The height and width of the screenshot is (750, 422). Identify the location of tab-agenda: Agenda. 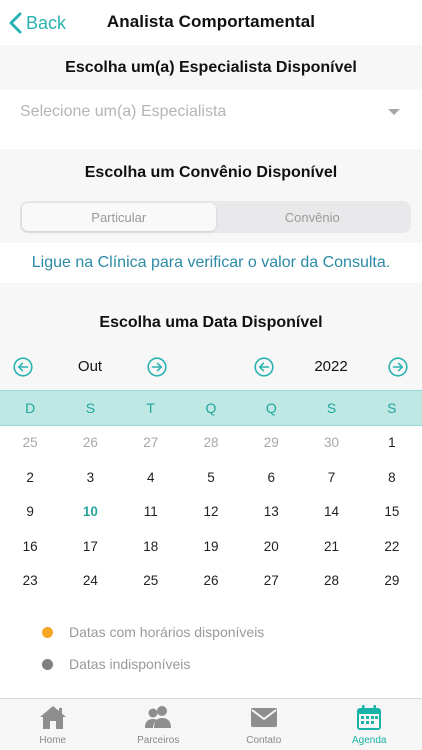
(369, 724).